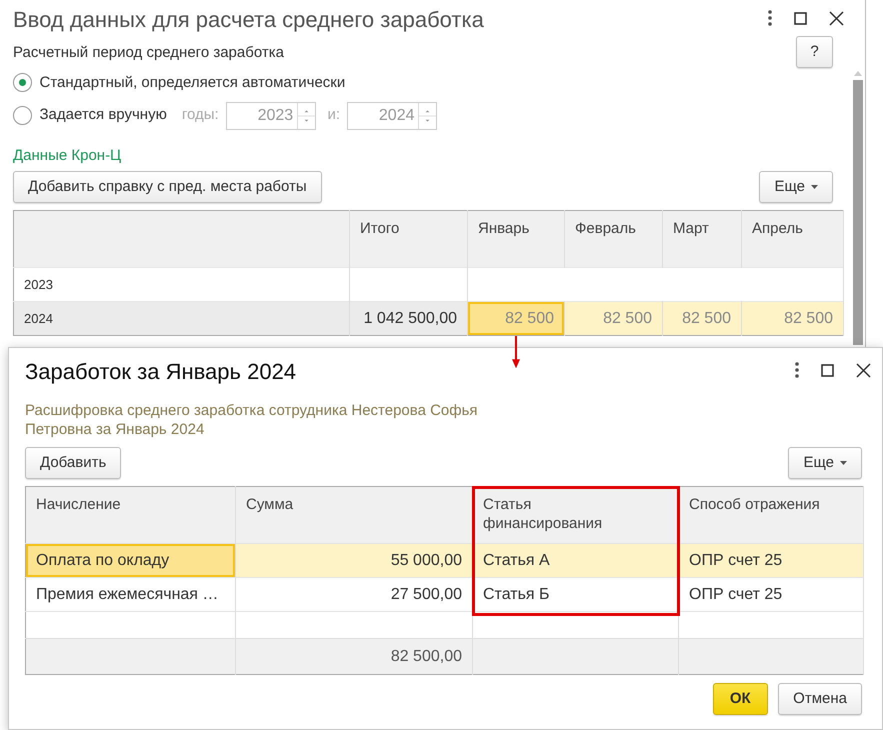  What do you see at coordinates (333, 115) in the screenshot?
I see `to-label: и:` at bounding box center [333, 115].